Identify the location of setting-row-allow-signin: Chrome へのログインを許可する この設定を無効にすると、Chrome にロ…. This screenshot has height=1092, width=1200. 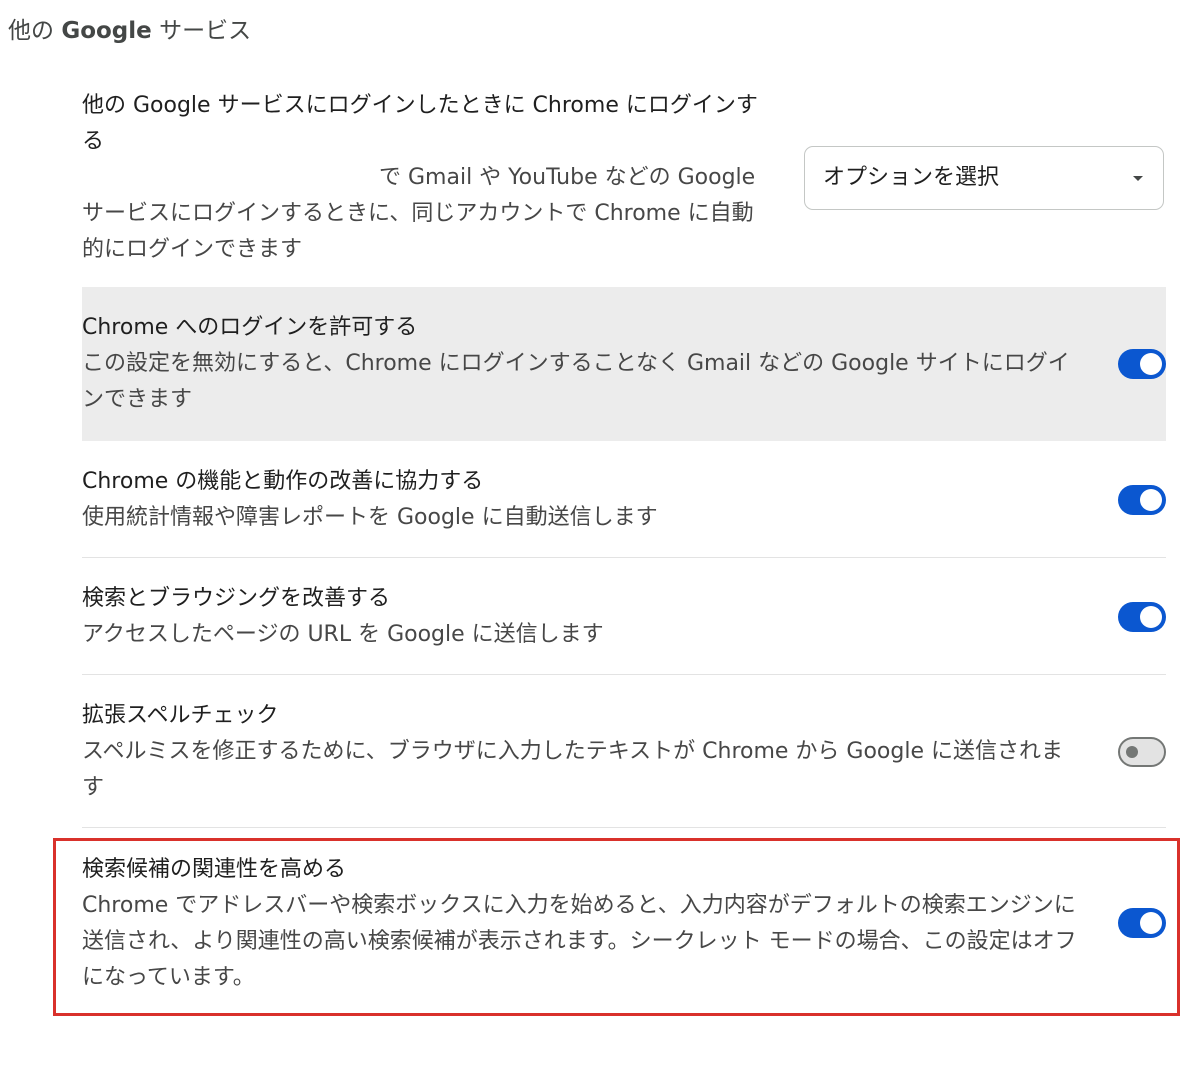
(624, 364).